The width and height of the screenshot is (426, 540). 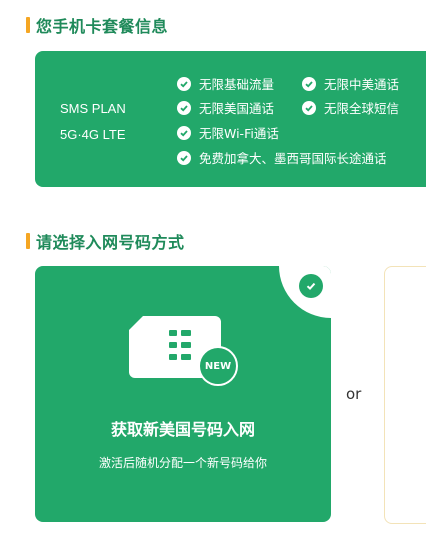 What do you see at coordinates (93, 122) in the screenshot?
I see `plan-name: SMS PLAN 5G·4G LTE` at bounding box center [93, 122].